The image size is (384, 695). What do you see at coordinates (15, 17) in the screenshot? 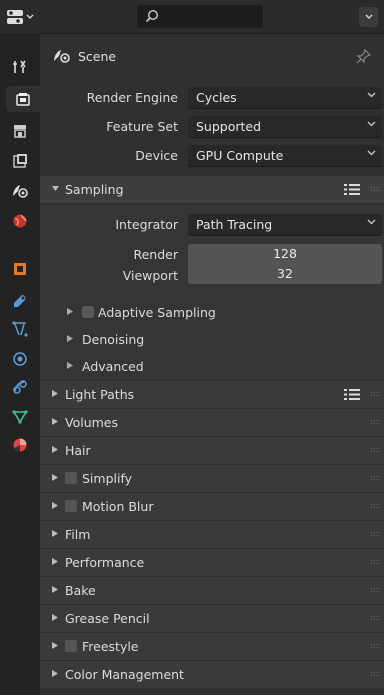
I see `properties-editor-icon` at bounding box center [15, 17].